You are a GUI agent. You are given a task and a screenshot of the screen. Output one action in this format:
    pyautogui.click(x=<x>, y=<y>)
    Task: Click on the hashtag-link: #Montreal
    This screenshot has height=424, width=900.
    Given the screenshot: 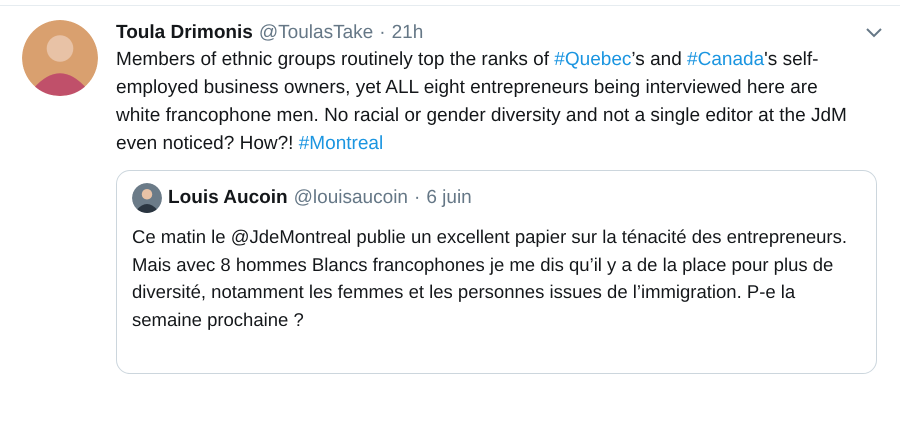 What is the action you would take?
    pyautogui.click(x=341, y=143)
    